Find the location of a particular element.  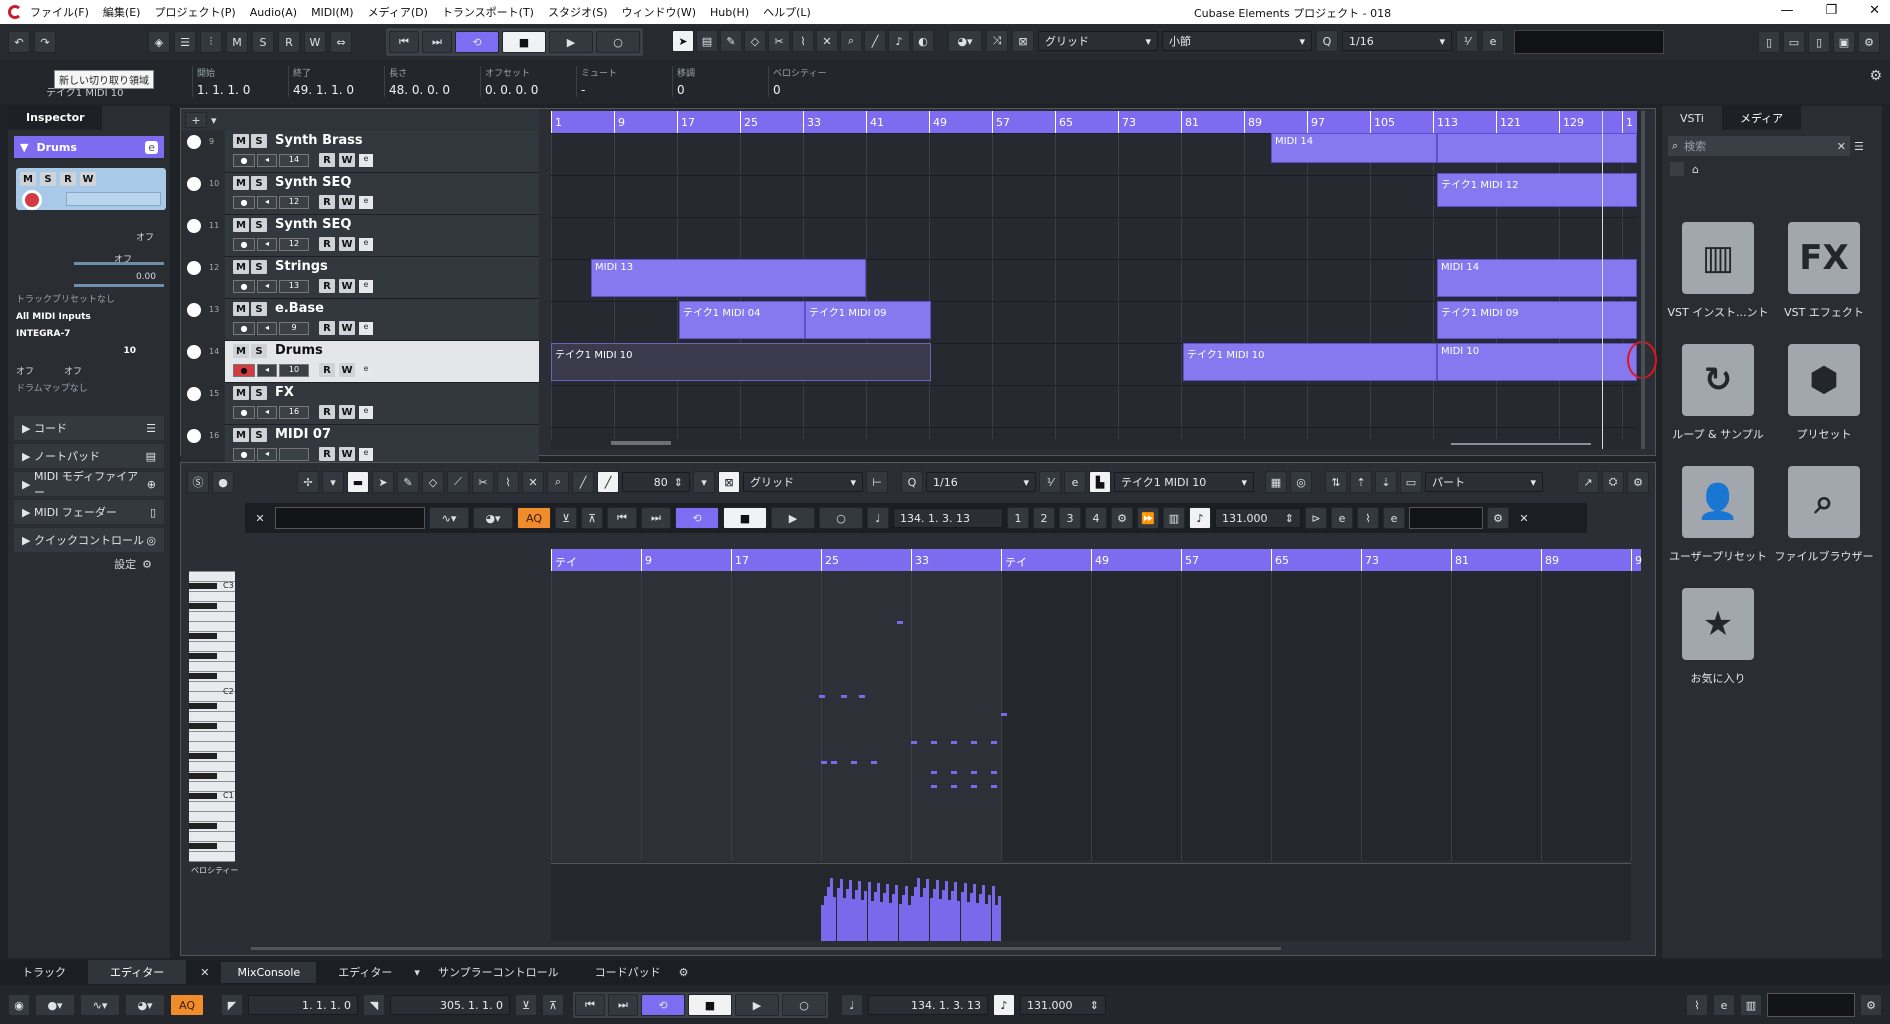

quantize-icon: Q is located at coordinates (912, 482).